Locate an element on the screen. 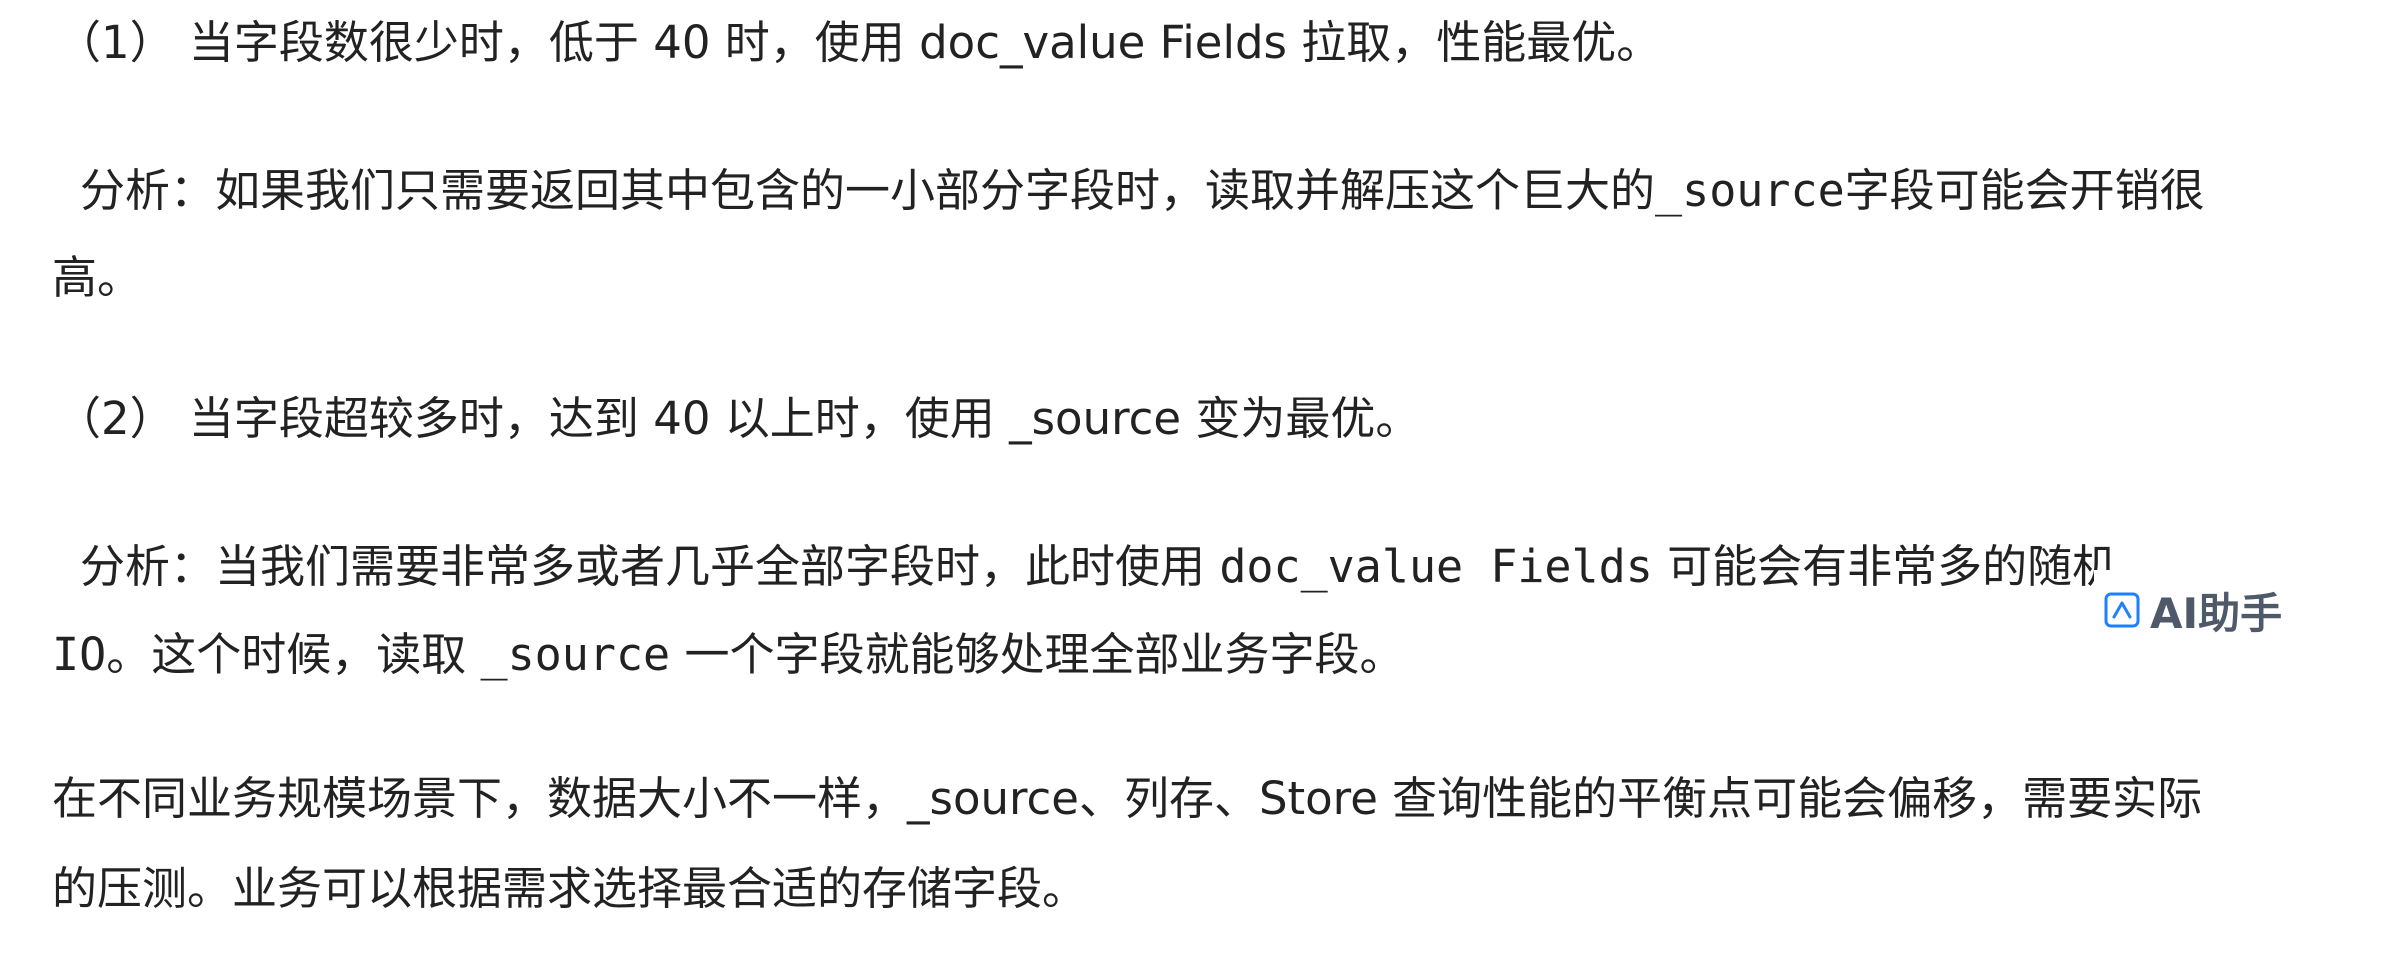 The image size is (2382, 960). analysis-2-tail: 可能会有非常多的随机 is located at coordinates (1885, 566).